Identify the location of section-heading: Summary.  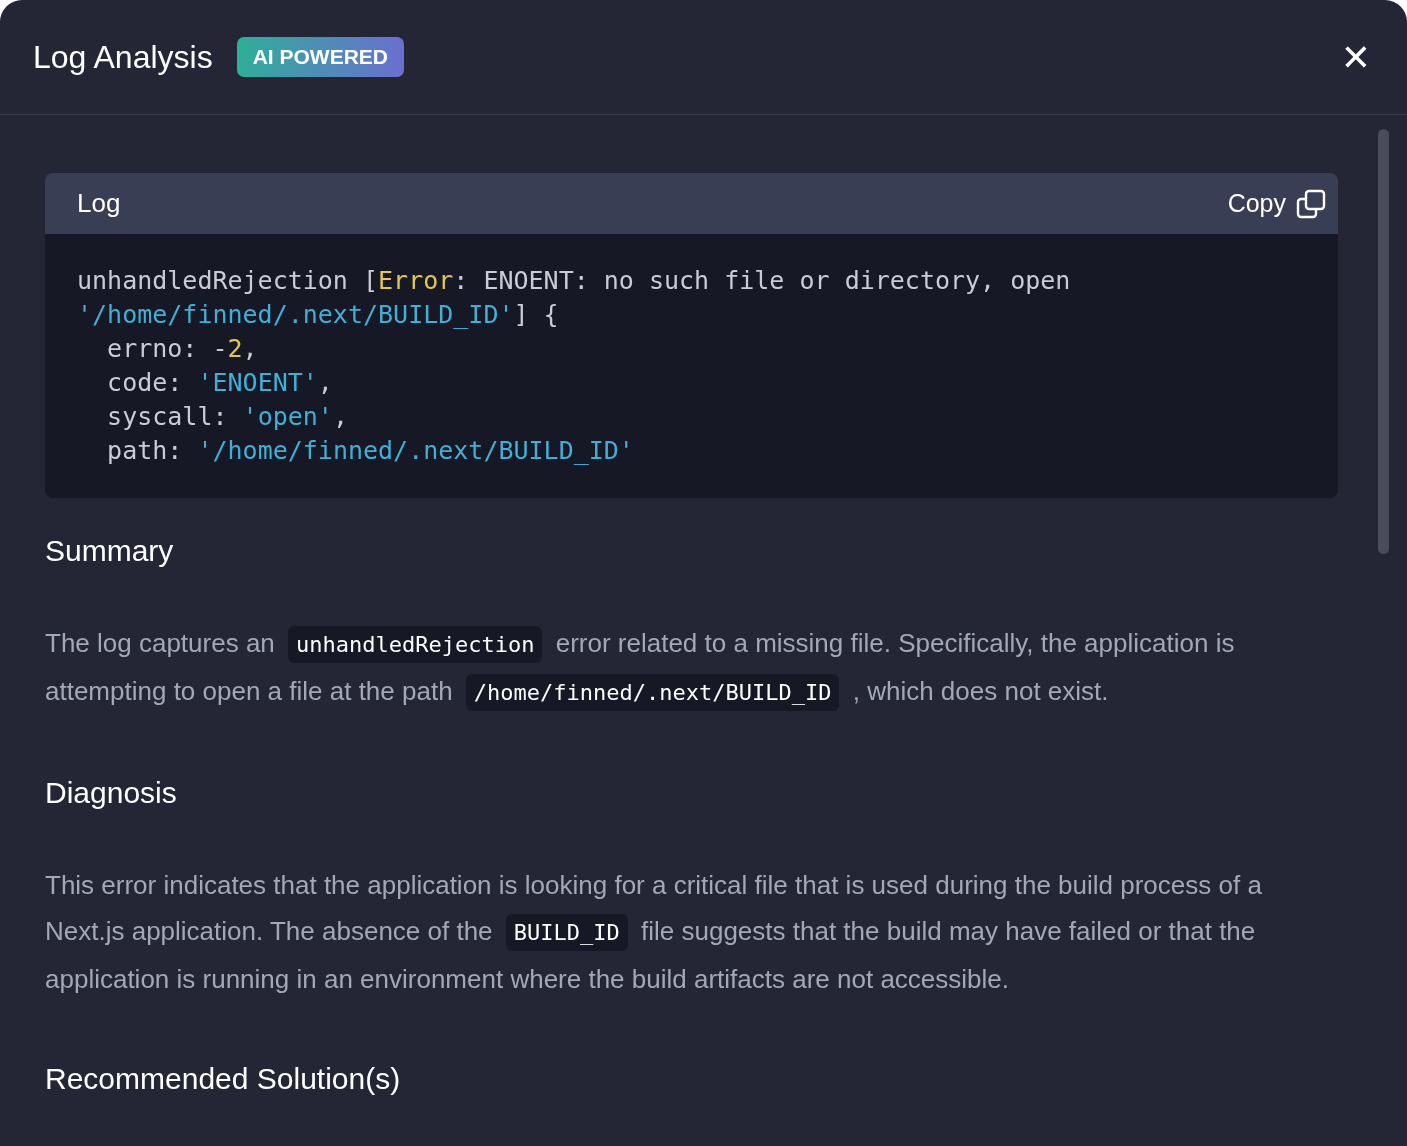
(110, 551).